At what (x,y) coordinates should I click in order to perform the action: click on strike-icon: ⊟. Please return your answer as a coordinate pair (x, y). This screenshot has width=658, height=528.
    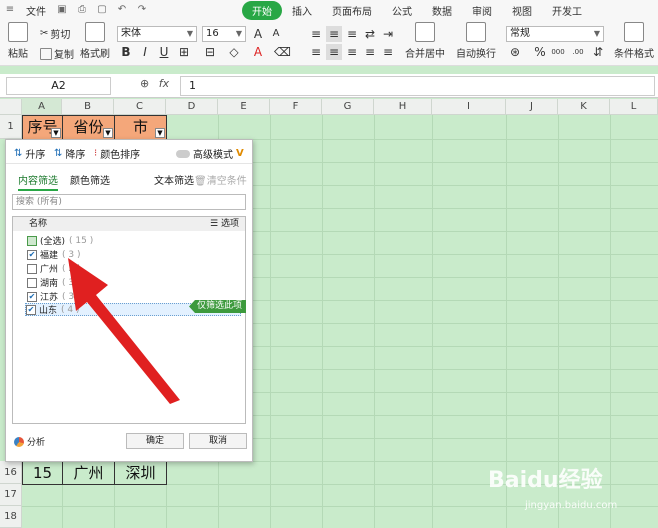
    Looking at the image, I should click on (210, 52).